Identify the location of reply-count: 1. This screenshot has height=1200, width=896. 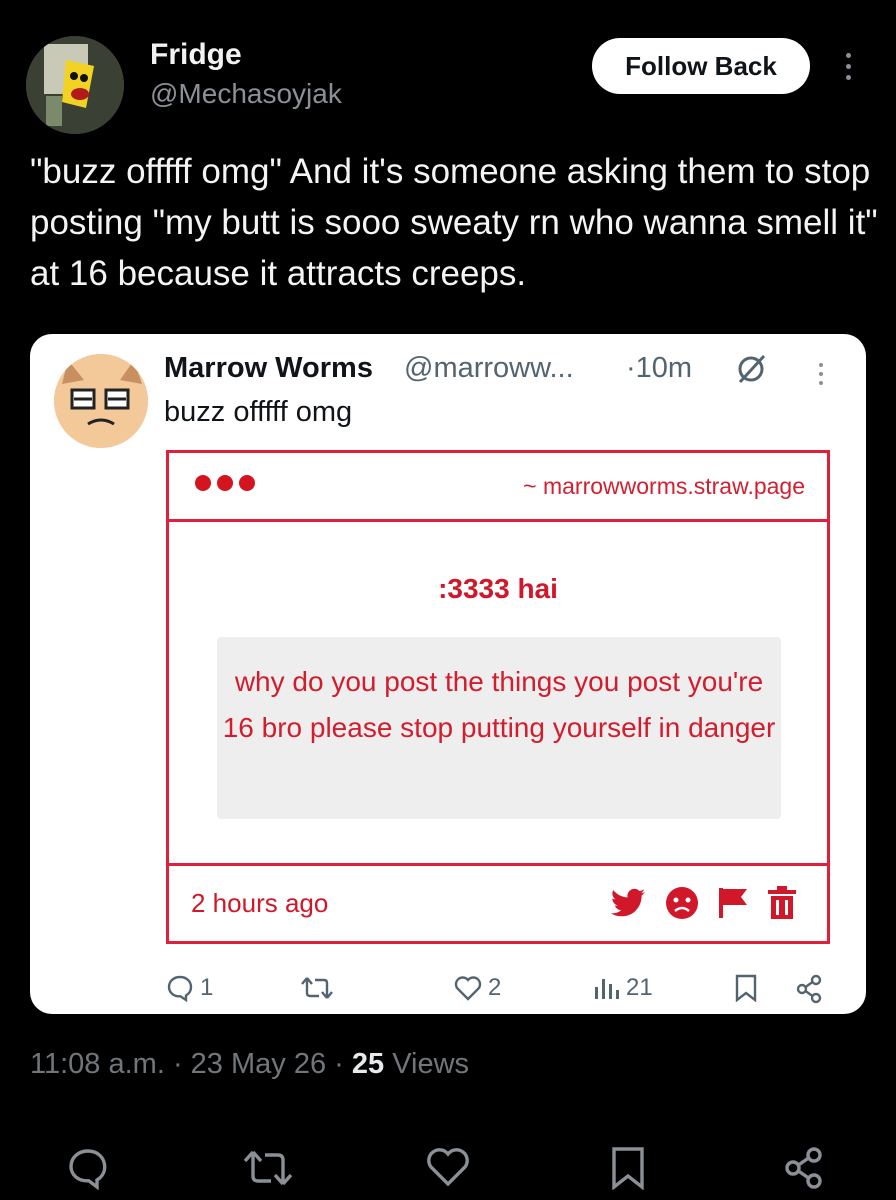
(207, 987).